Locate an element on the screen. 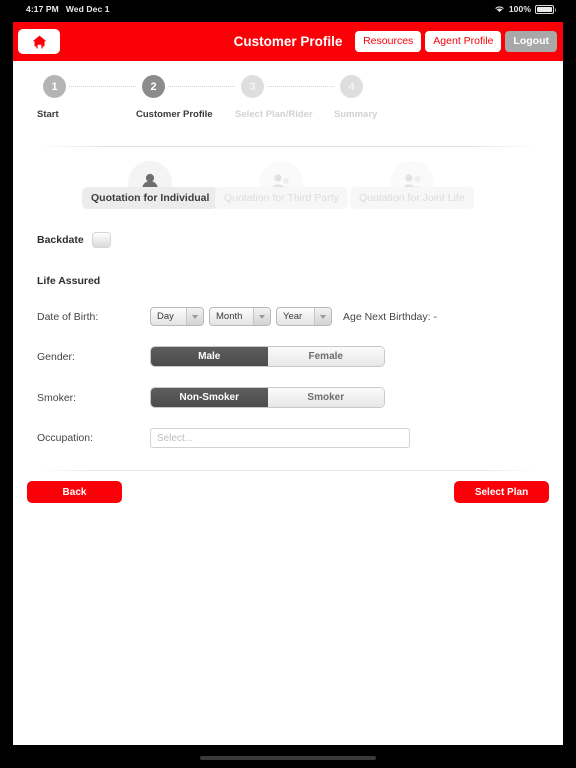 The width and height of the screenshot is (576, 768). occupation-row: Occupation: is located at coordinates (288, 438).